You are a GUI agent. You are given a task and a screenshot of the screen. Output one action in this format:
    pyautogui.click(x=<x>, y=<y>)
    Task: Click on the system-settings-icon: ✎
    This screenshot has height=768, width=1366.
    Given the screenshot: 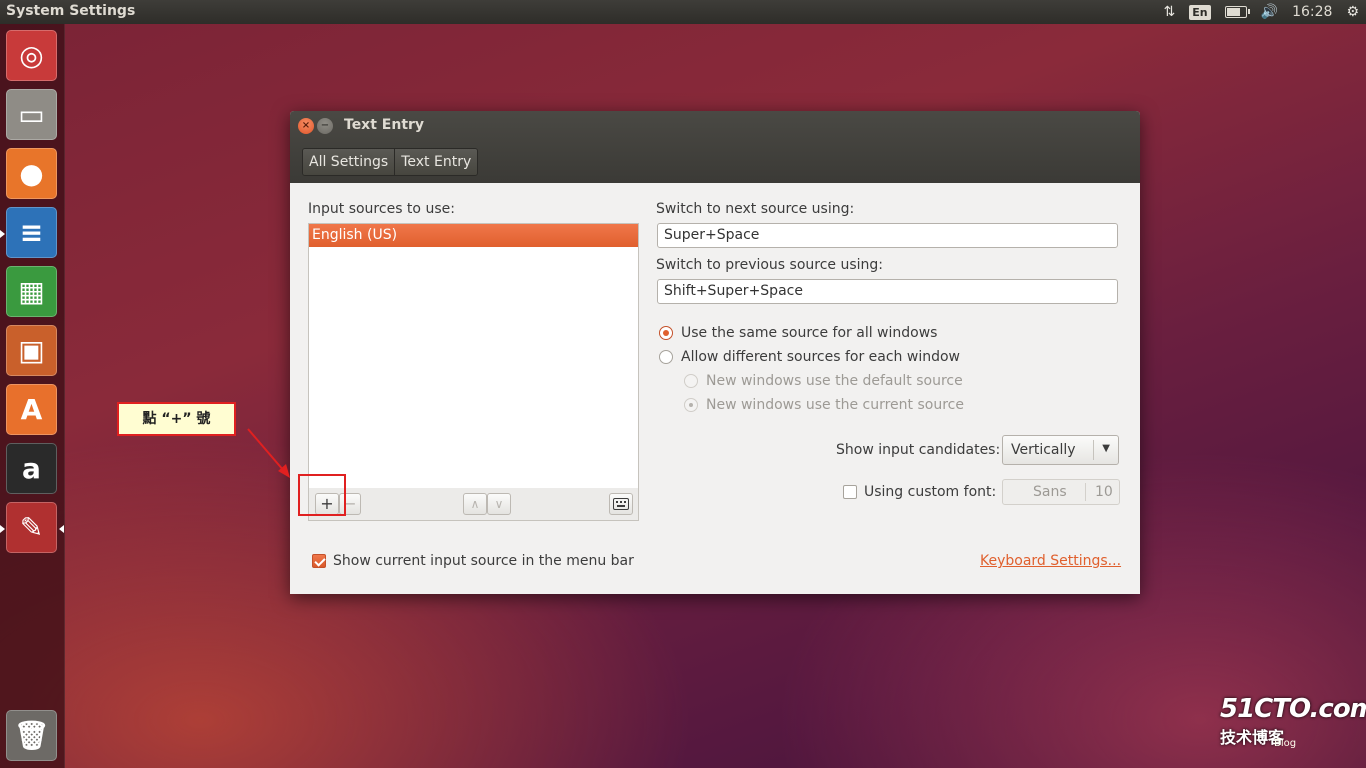 What is the action you would take?
    pyautogui.click(x=31, y=527)
    